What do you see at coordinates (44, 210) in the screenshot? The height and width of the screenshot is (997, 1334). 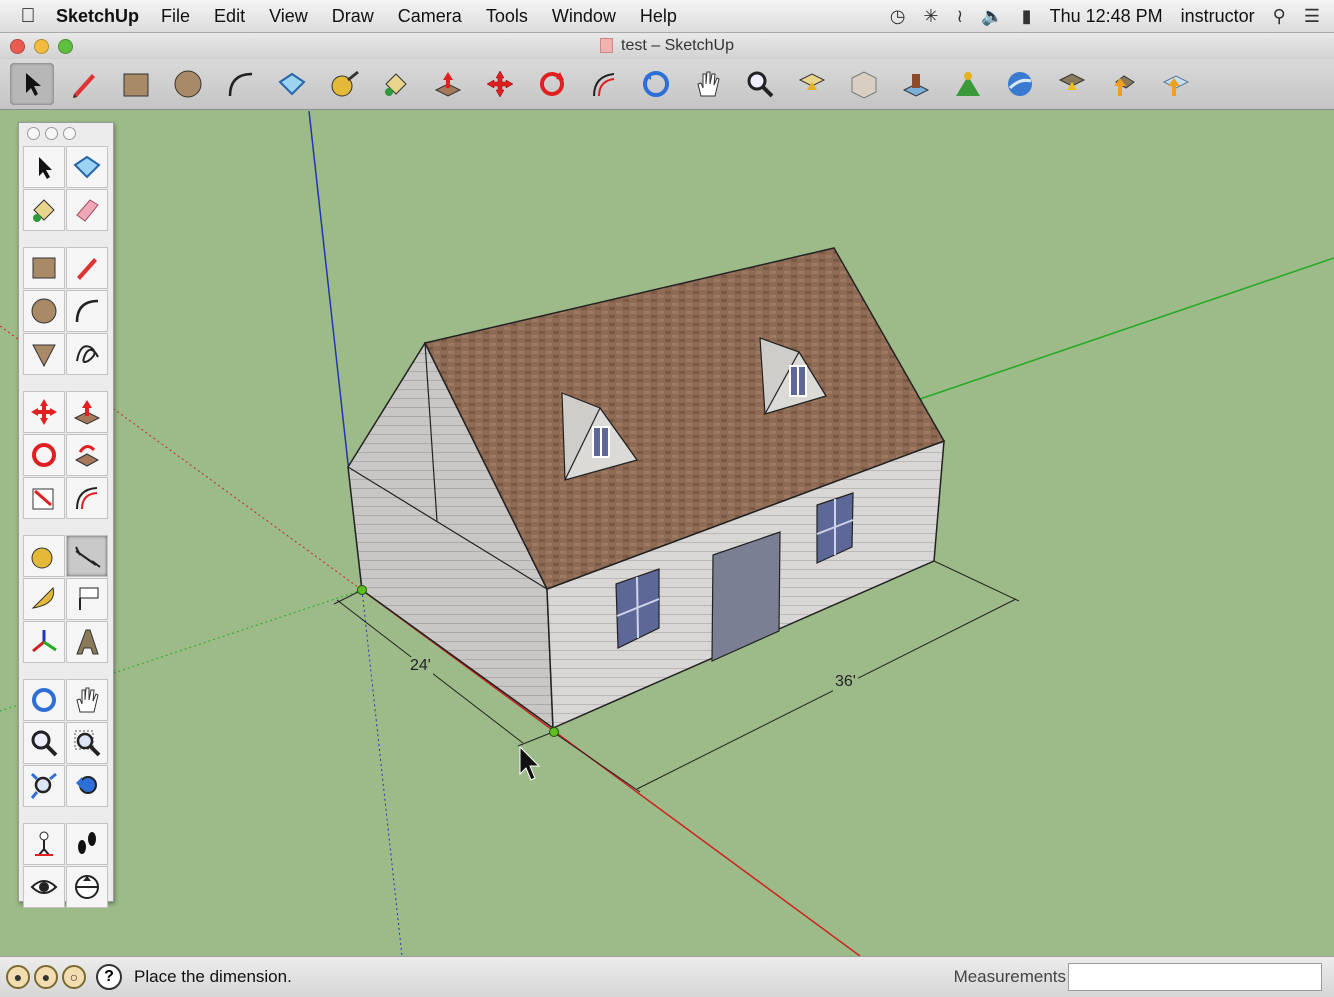 I see `palette-paint-bucket-button` at bounding box center [44, 210].